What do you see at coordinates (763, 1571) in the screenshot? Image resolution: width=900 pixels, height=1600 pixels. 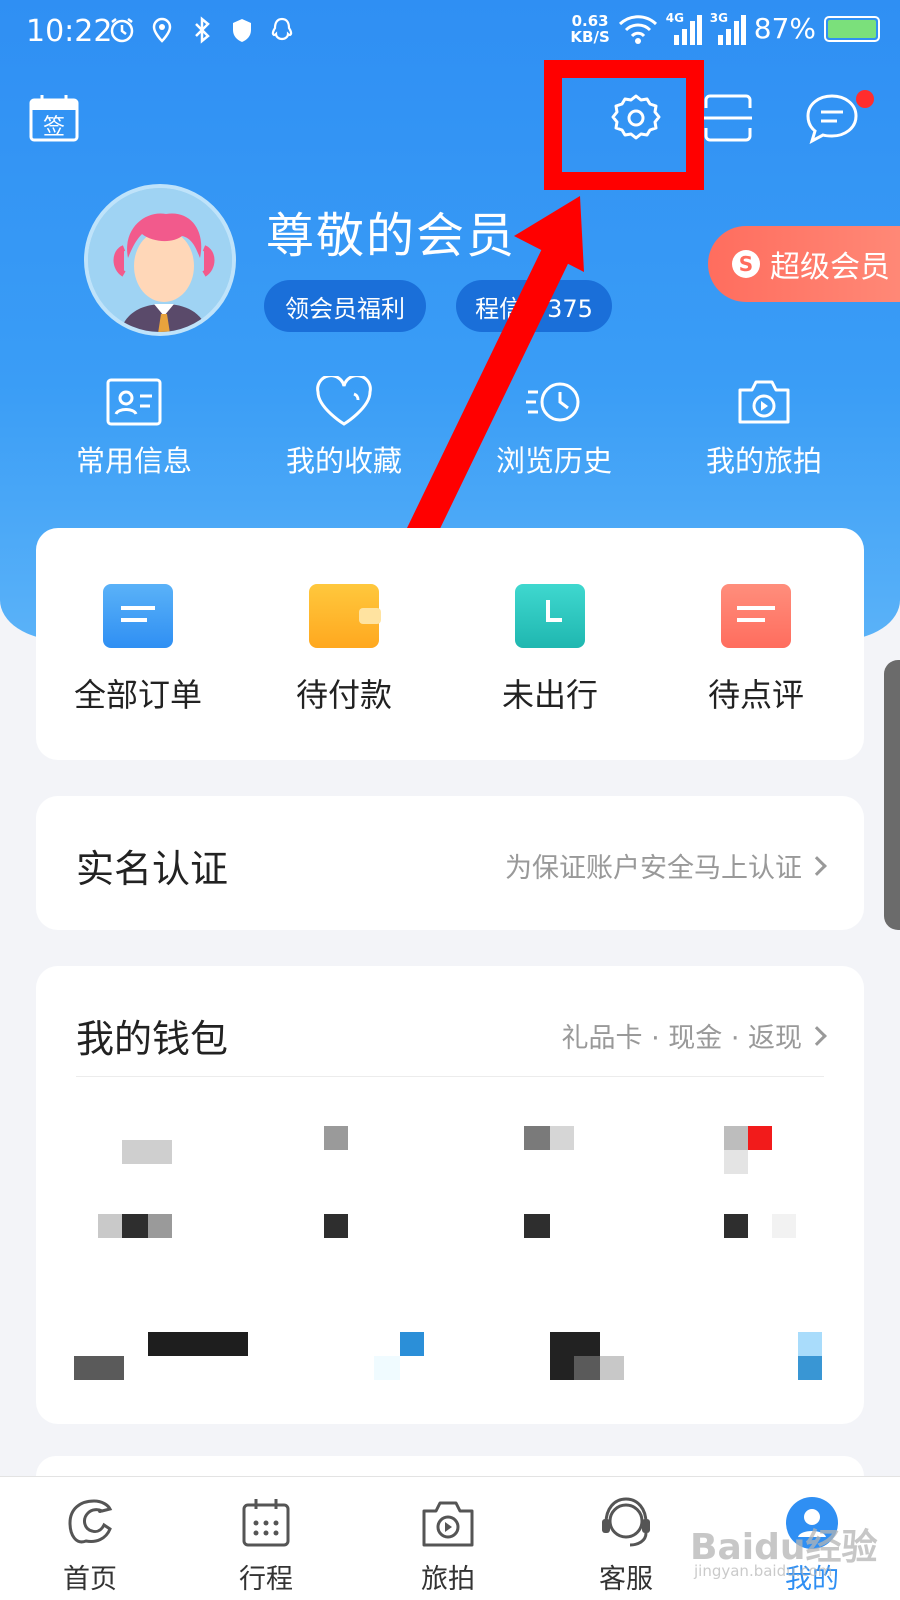 I see `watermark-url: jingyan.baidu.com` at bounding box center [763, 1571].